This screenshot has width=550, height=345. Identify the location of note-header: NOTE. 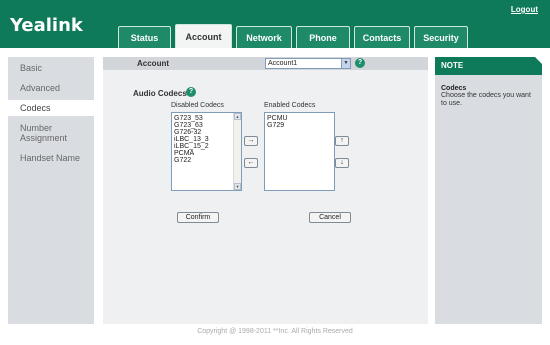
(488, 66).